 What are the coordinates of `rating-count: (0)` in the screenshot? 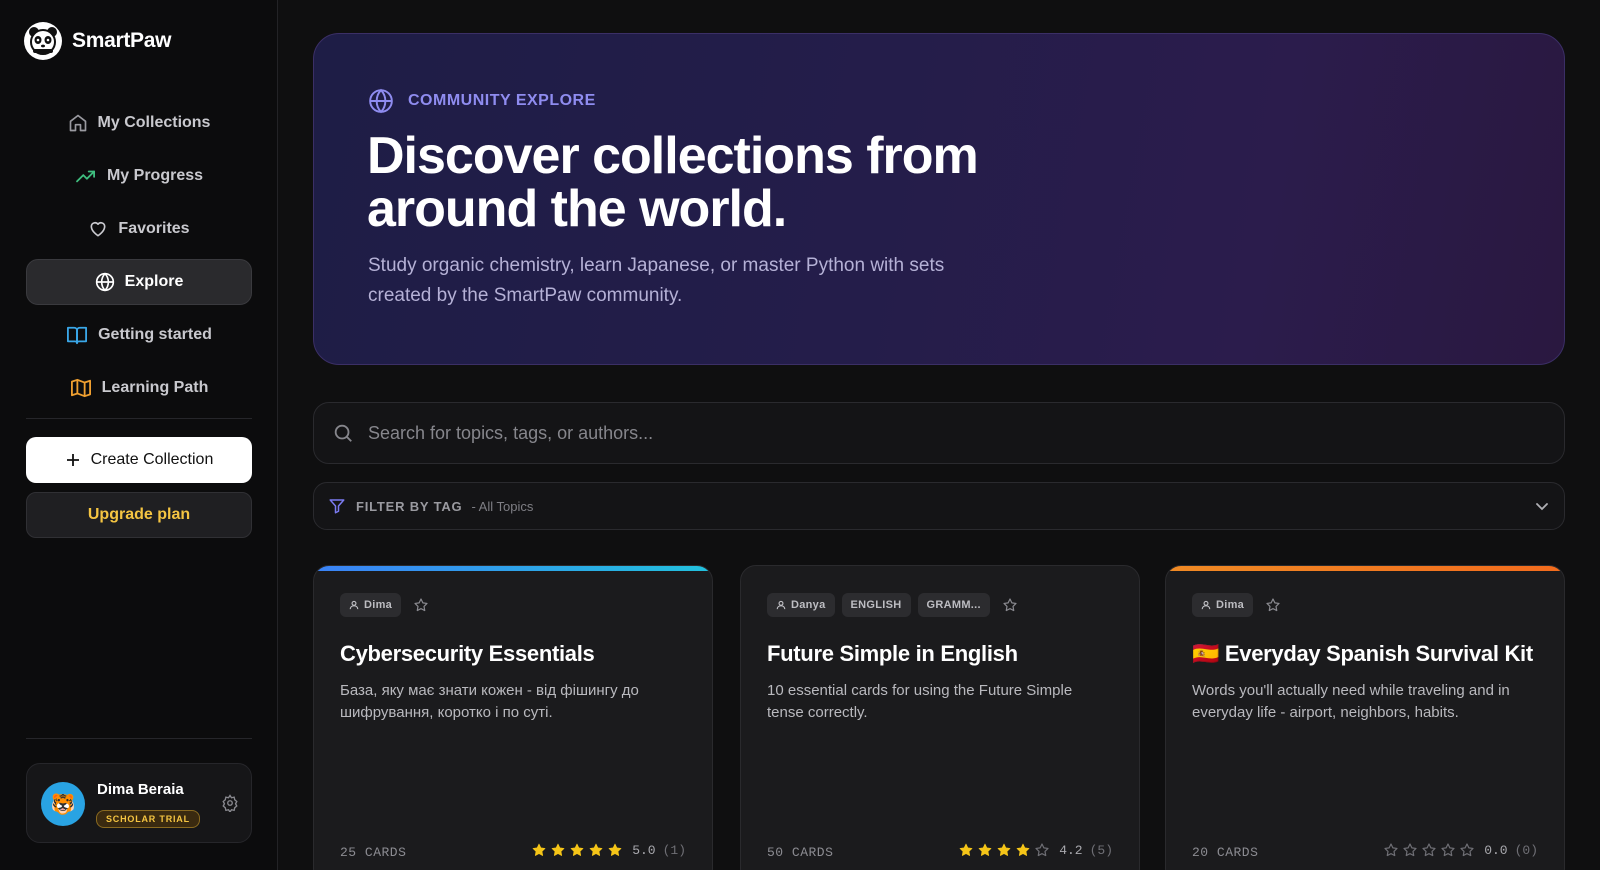 It's located at (1526, 850).